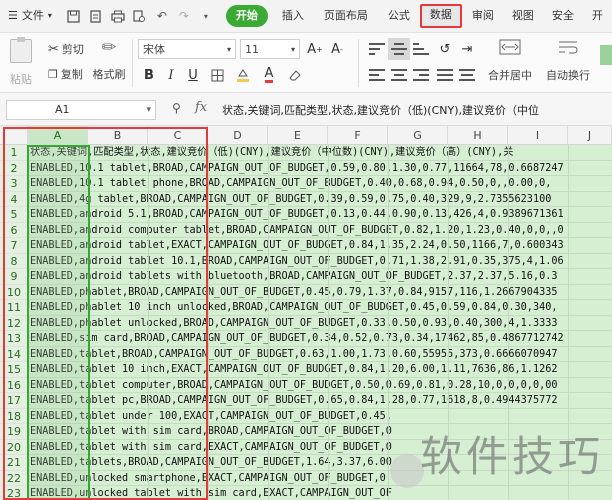 Image resolution: width=612 pixels, height=500 pixels. I want to click on tab-formulas: 公式, so click(399, 16).